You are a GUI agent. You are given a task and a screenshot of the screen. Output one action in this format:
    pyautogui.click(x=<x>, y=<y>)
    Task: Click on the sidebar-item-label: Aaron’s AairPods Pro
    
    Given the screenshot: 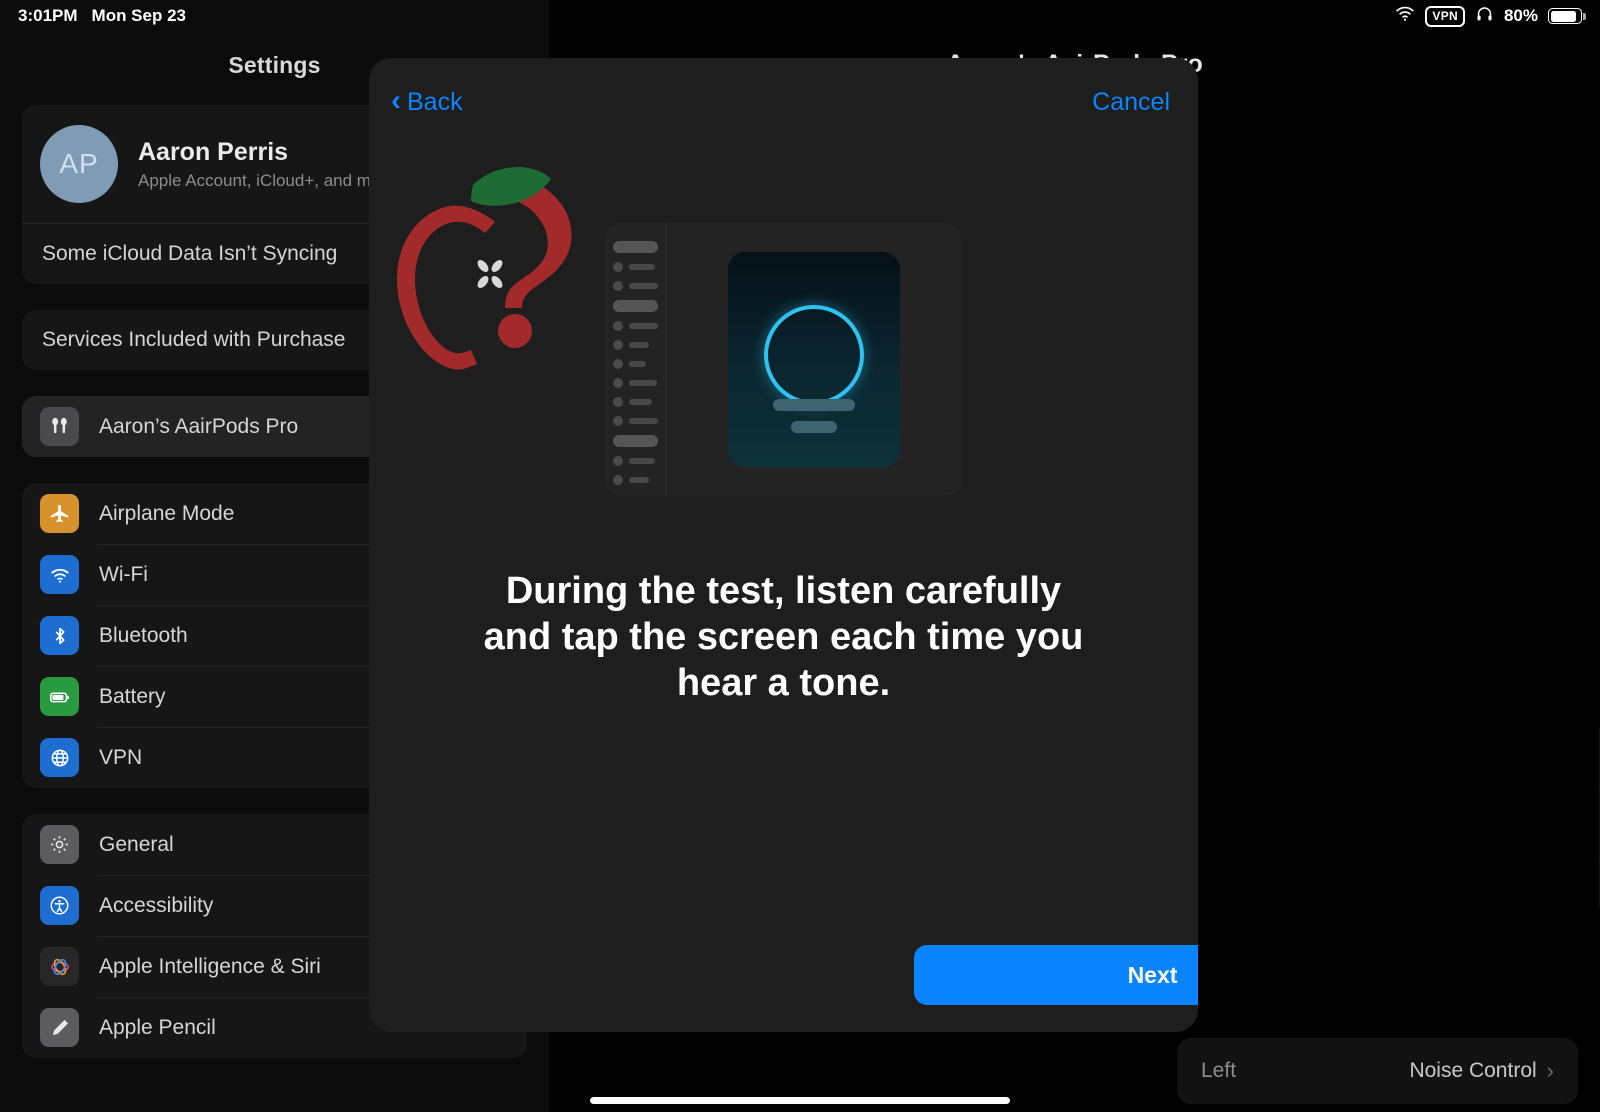 What is the action you would take?
    pyautogui.click(x=199, y=426)
    